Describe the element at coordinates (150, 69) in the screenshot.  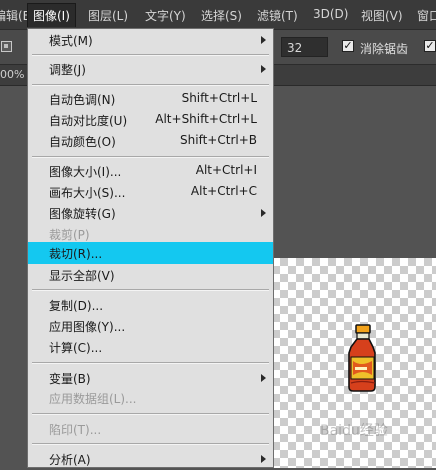
I see `menu-item-adjust: 调整(J)` at that location.